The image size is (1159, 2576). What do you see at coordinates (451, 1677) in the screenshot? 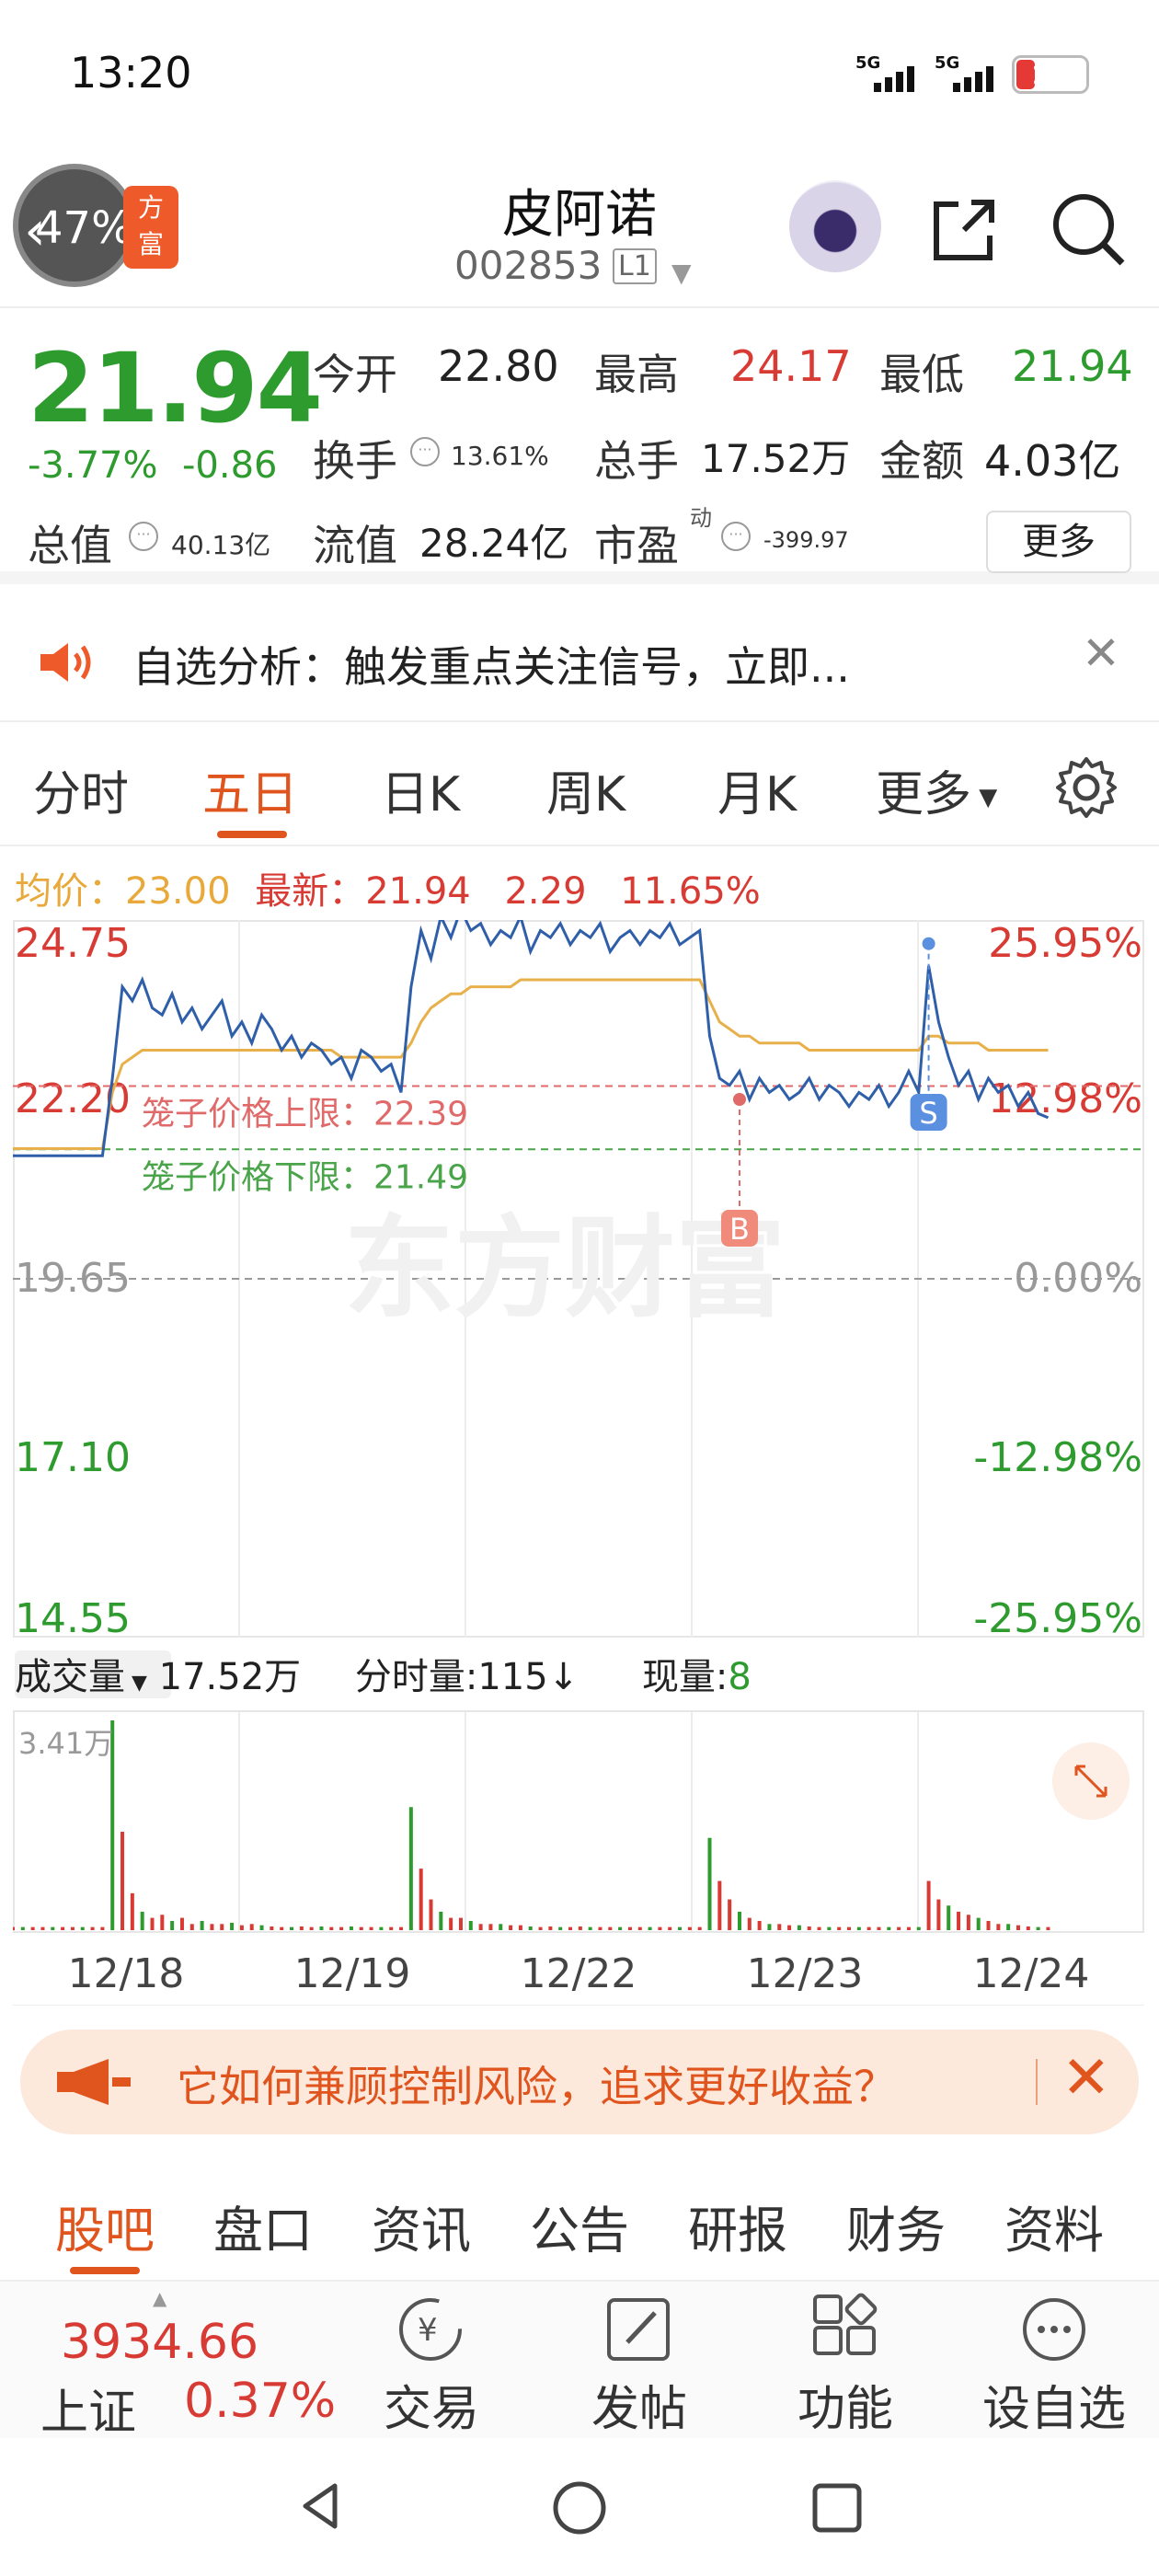
I see `tick-volume-label: 分时量:115` at bounding box center [451, 1677].